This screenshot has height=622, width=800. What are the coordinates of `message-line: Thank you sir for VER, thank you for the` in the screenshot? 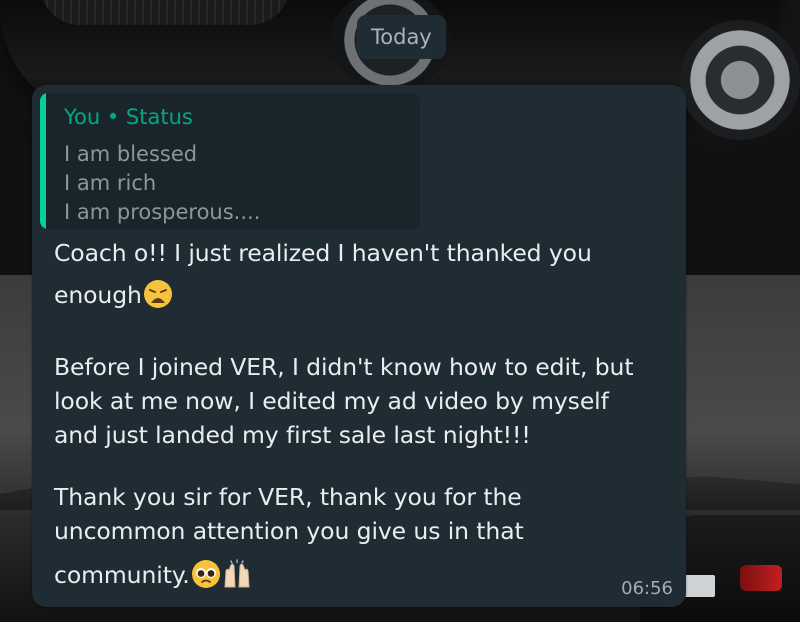 It's located at (288, 497).